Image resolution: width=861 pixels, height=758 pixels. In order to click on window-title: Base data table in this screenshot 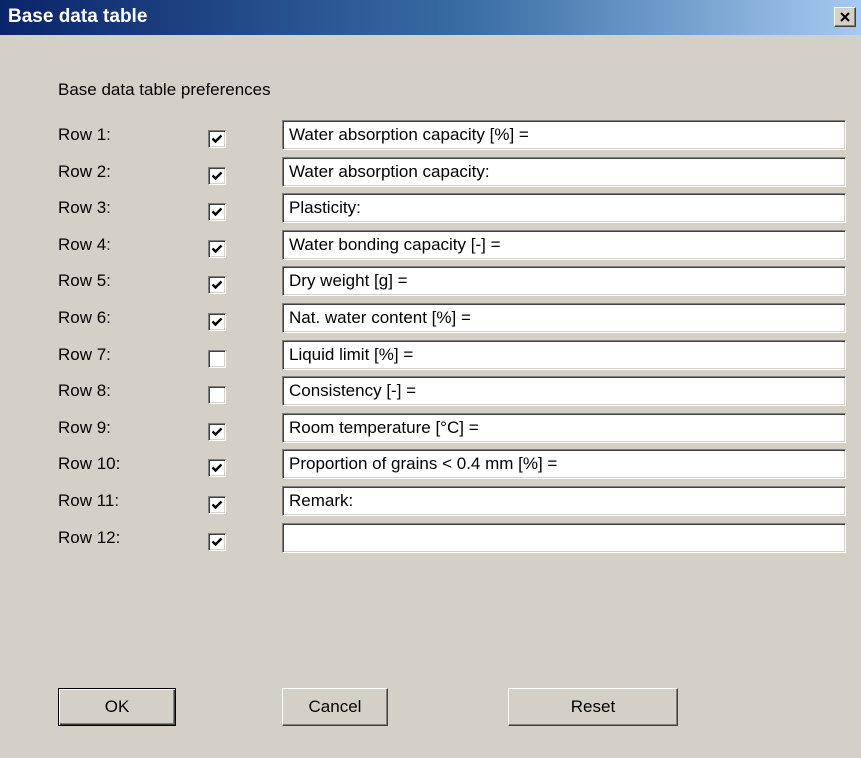, I will do `click(78, 16)`.